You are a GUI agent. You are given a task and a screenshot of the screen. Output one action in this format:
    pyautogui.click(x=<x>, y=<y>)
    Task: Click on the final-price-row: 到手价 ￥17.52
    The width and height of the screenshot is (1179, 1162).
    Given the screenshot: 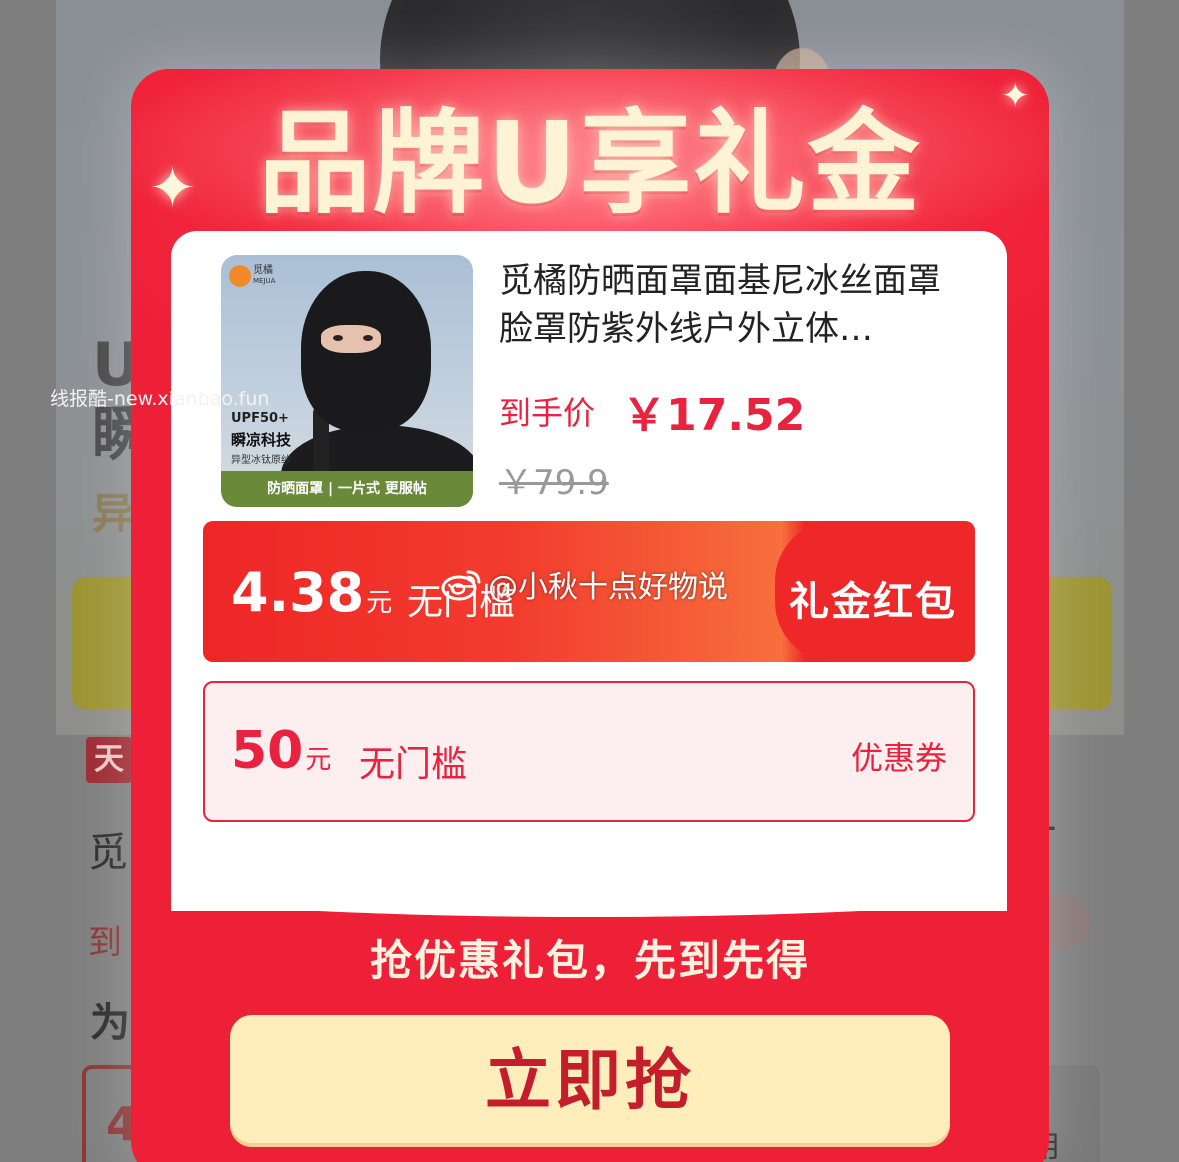 What is the action you would take?
    pyautogui.click(x=652, y=411)
    